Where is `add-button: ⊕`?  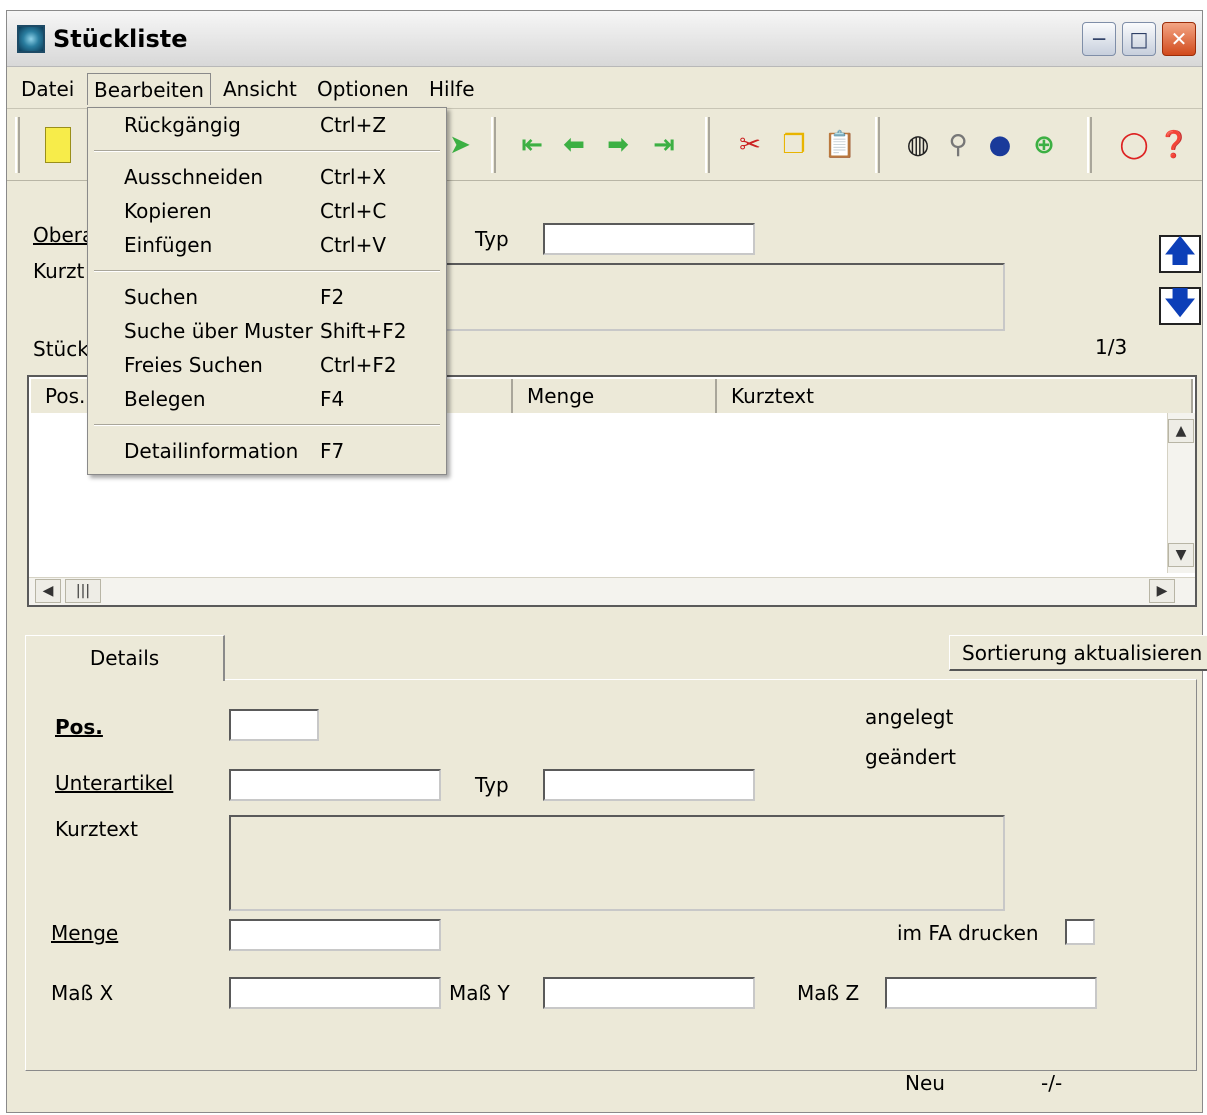 add-button: ⊕ is located at coordinates (1044, 145).